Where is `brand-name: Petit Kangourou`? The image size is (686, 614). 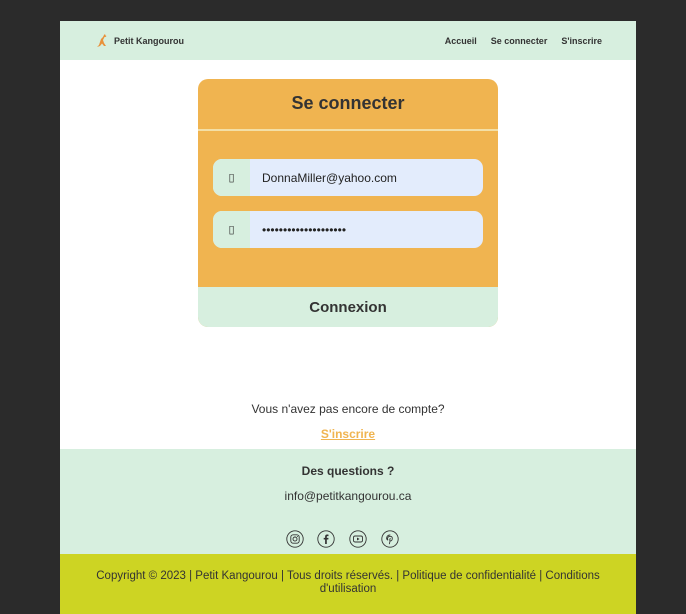 brand-name: Petit Kangourou is located at coordinates (149, 41).